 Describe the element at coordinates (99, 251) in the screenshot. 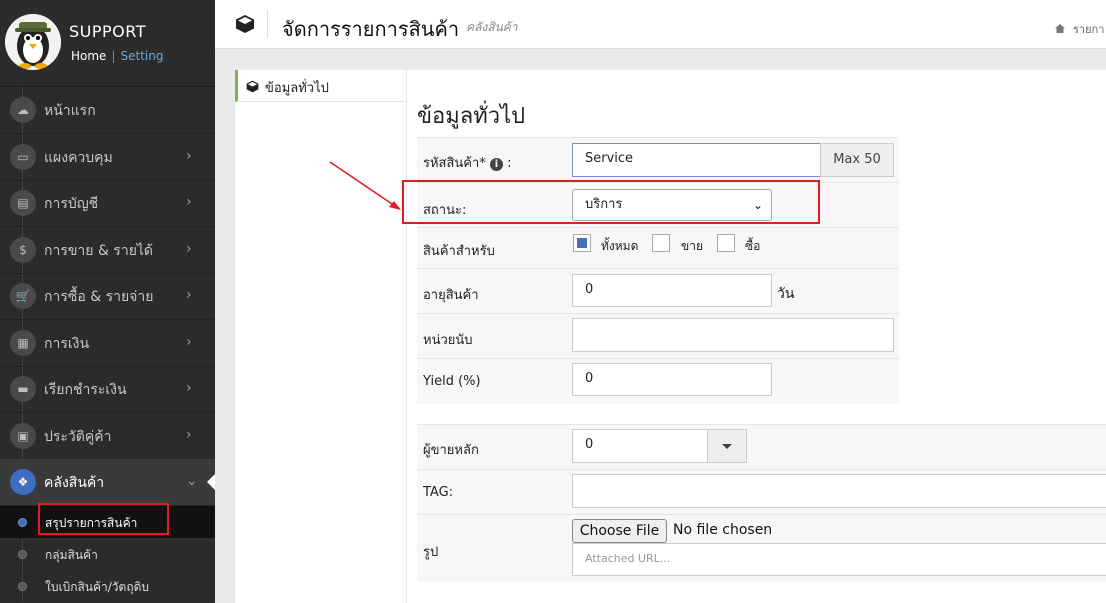

I see `sidebar-item-label: การขาย & รายได้` at that location.